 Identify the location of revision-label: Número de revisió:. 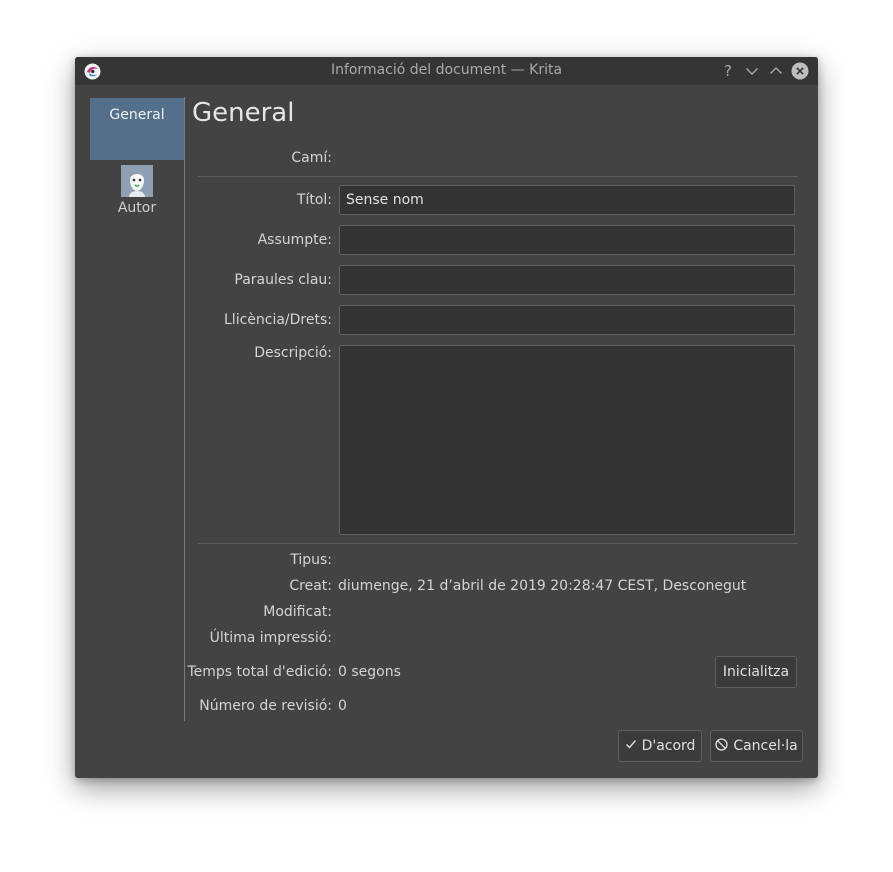
(265, 706).